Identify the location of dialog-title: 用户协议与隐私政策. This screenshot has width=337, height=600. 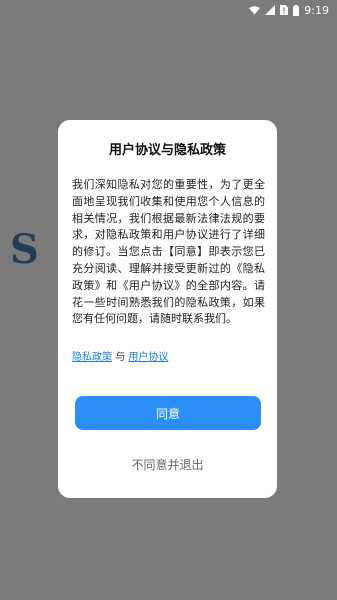
(167, 150).